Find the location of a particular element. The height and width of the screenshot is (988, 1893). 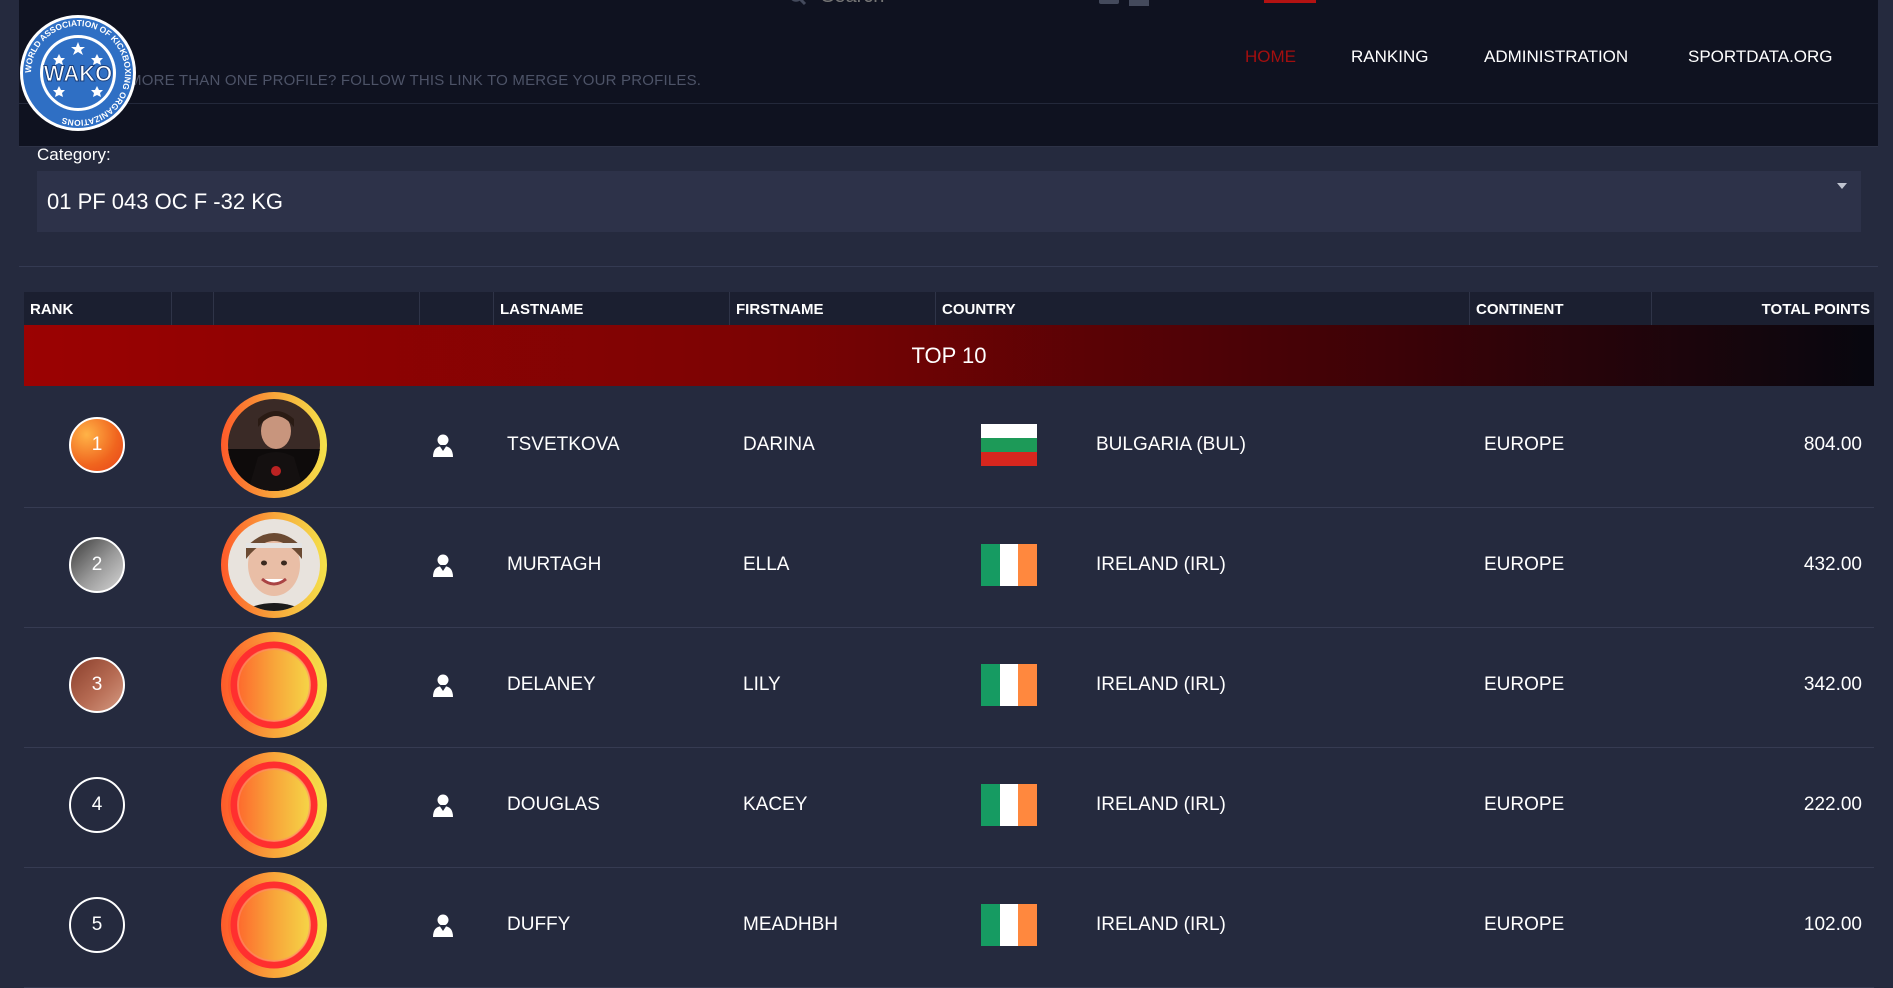

mail-icon is located at coordinates (1139, 3).